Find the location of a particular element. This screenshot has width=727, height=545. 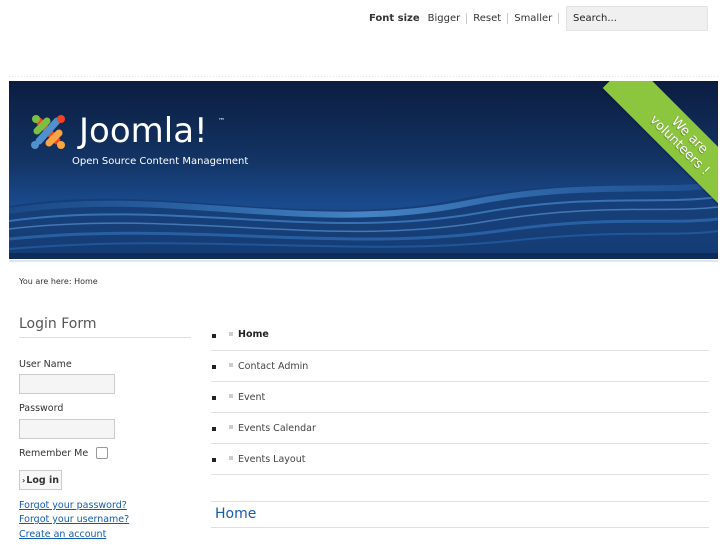

login-form-title: Login Form is located at coordinates (58, 324).